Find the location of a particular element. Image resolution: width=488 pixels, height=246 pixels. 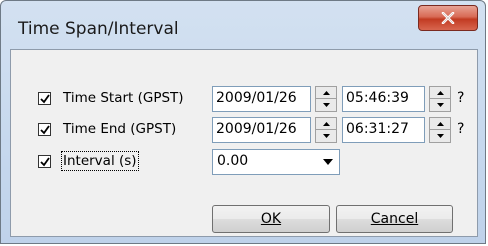

time-end-time-spinner is located at coordinates (440, 130).